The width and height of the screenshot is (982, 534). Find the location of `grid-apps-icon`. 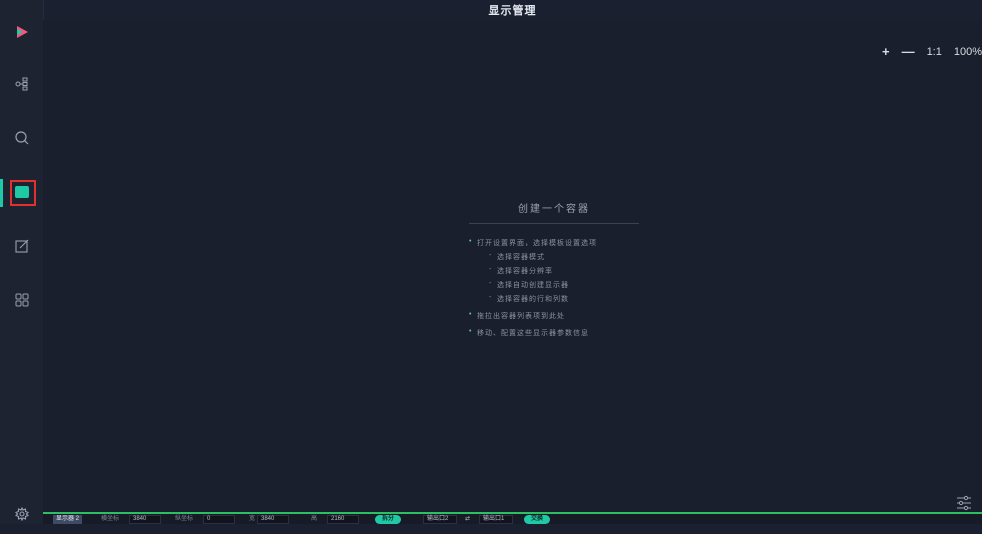

grid-apps-icon is located at coordinates (21, 300).